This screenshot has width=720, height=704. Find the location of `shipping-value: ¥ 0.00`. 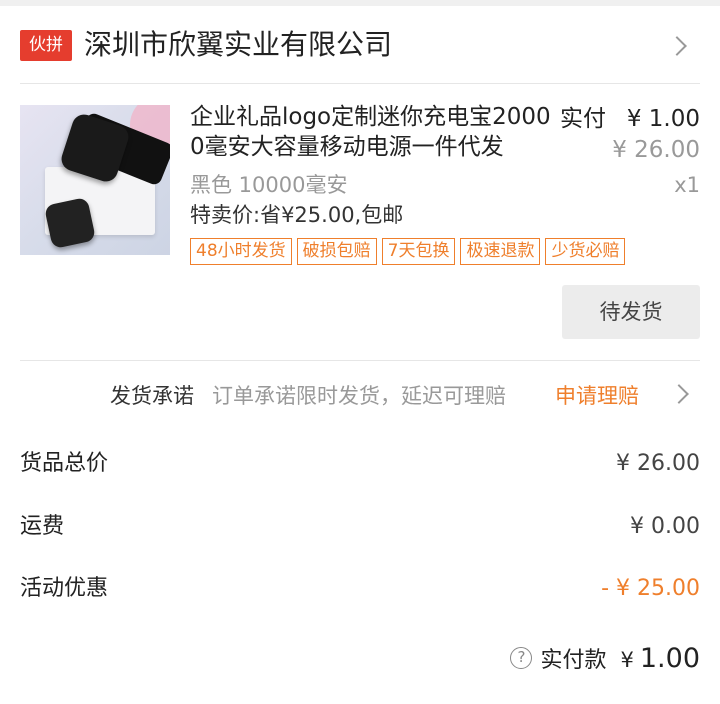

shipping-value: ¥ 0.00 is located at coordinates (665, 526).